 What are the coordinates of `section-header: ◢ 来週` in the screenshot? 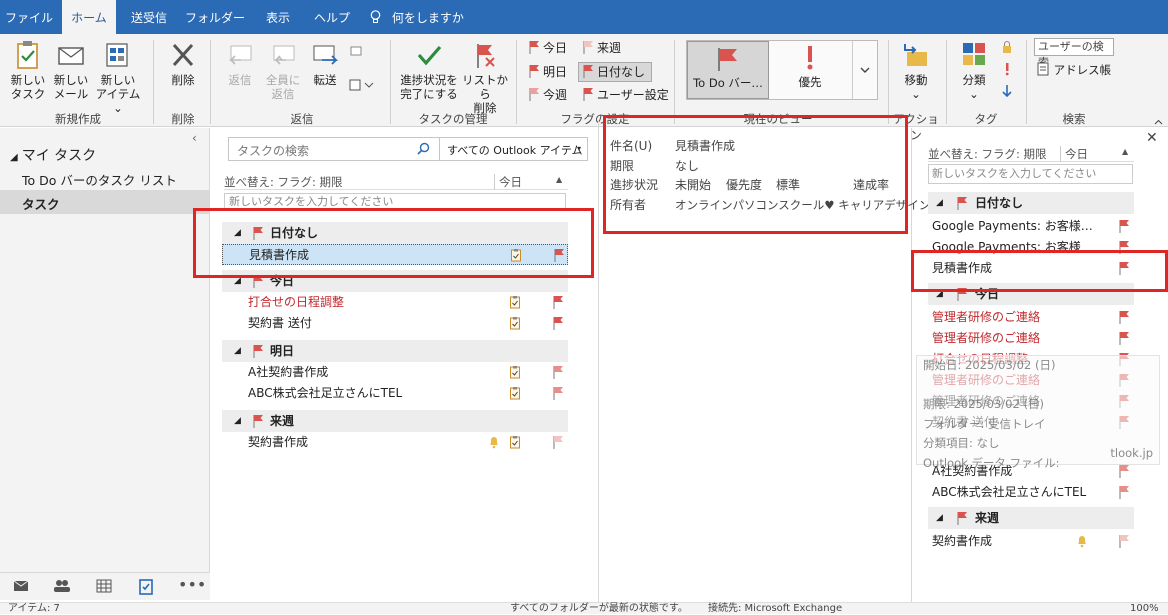 It's located at (395, 421).